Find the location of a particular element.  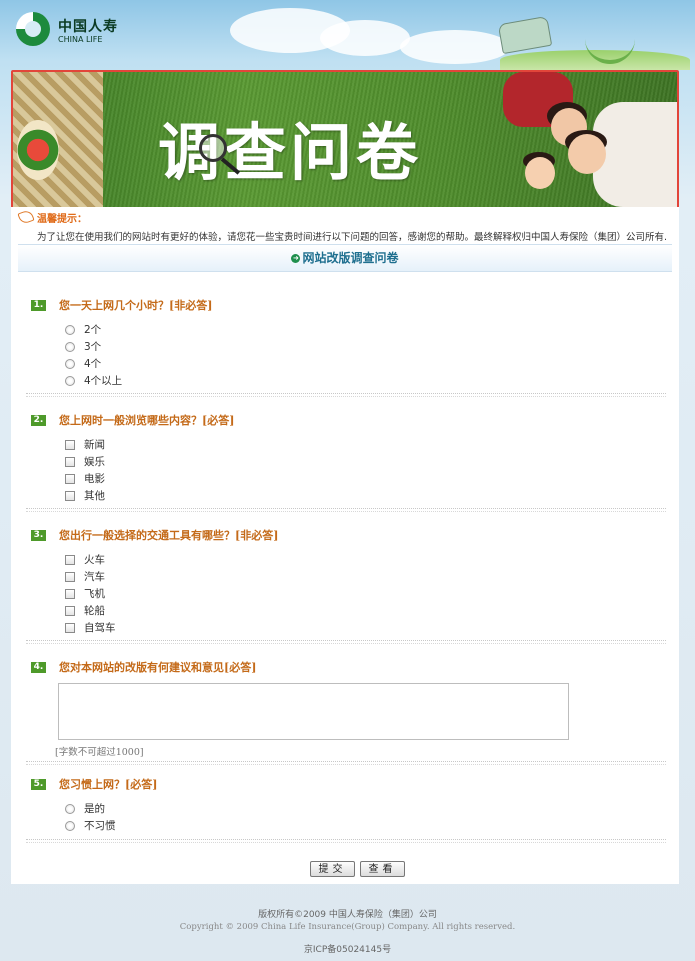

option-label: 轮船 is located at coordinates (94, 611).